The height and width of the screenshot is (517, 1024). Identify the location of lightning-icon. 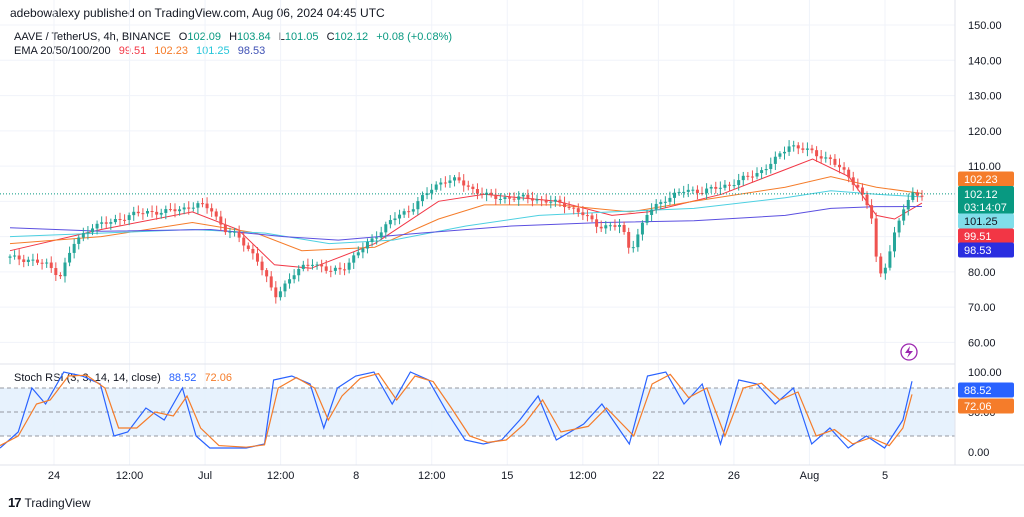
(909, 352).